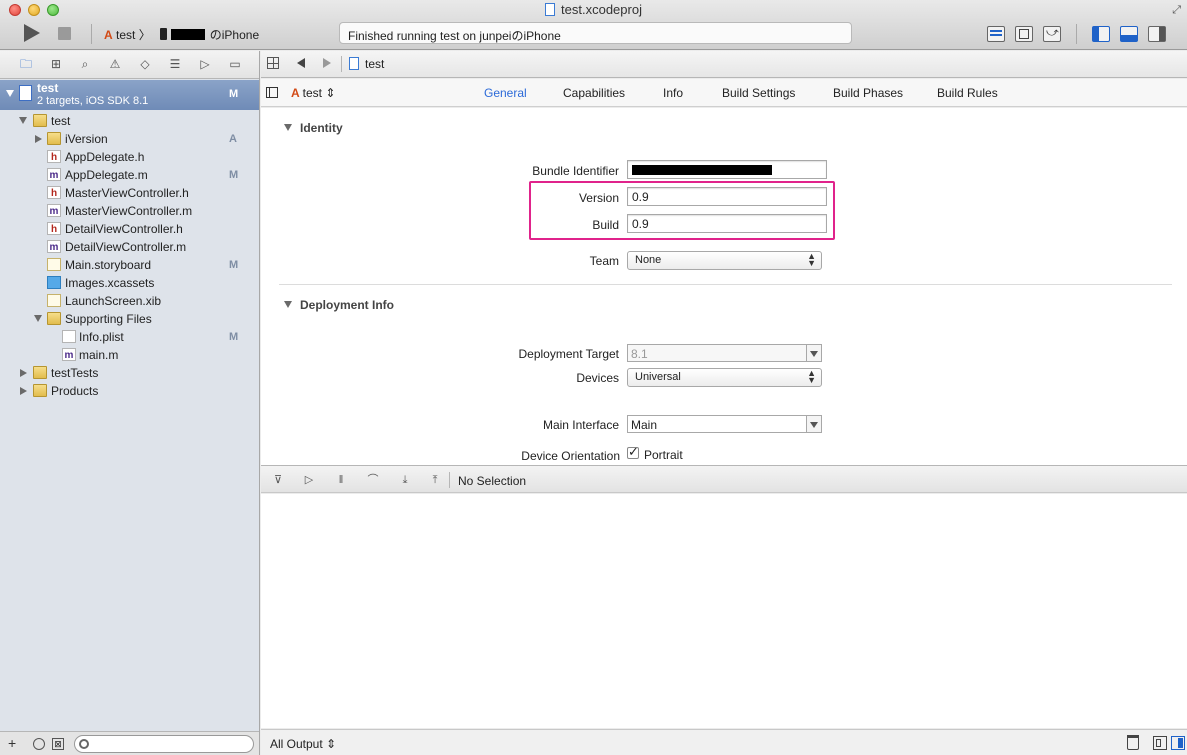 Image resolution: width=1187 pixels, height=755 pixels. What do you see at coordinates (724, 260) in the screenshot?
I see `team-popup: None ▲ ▼` at bounding box center [724, 260].